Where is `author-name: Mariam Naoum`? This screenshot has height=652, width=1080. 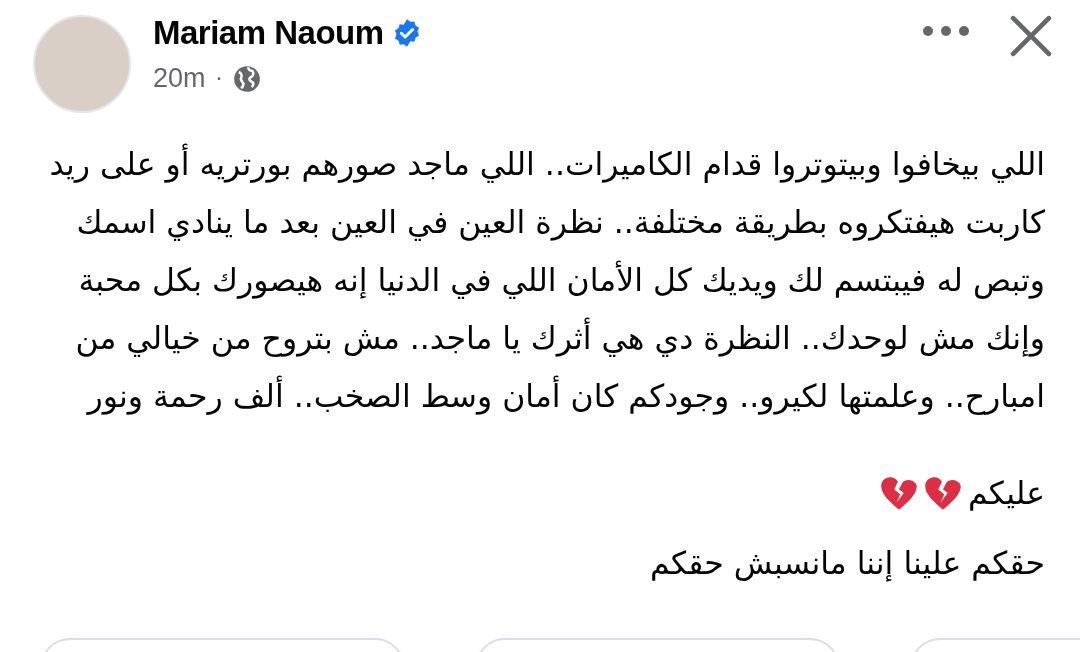 author-name: Mariam Naoum is located at coordinates (268, 33).